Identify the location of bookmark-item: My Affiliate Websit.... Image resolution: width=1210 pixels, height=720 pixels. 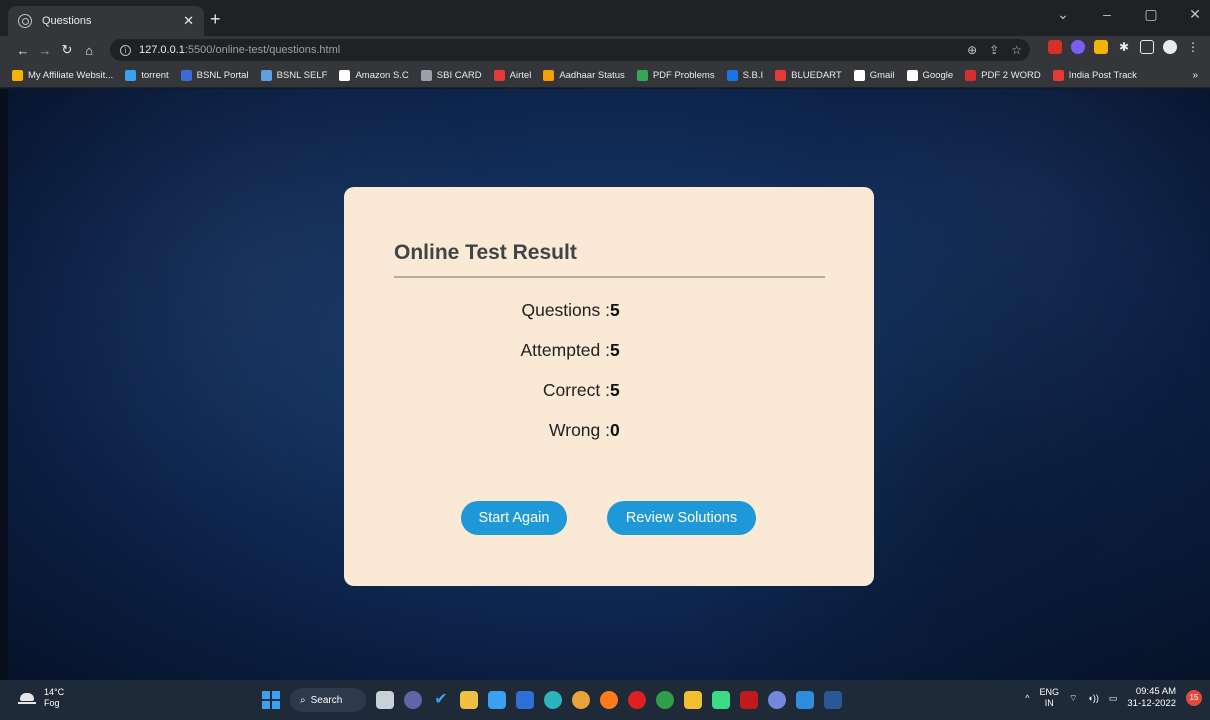
(62, 75).